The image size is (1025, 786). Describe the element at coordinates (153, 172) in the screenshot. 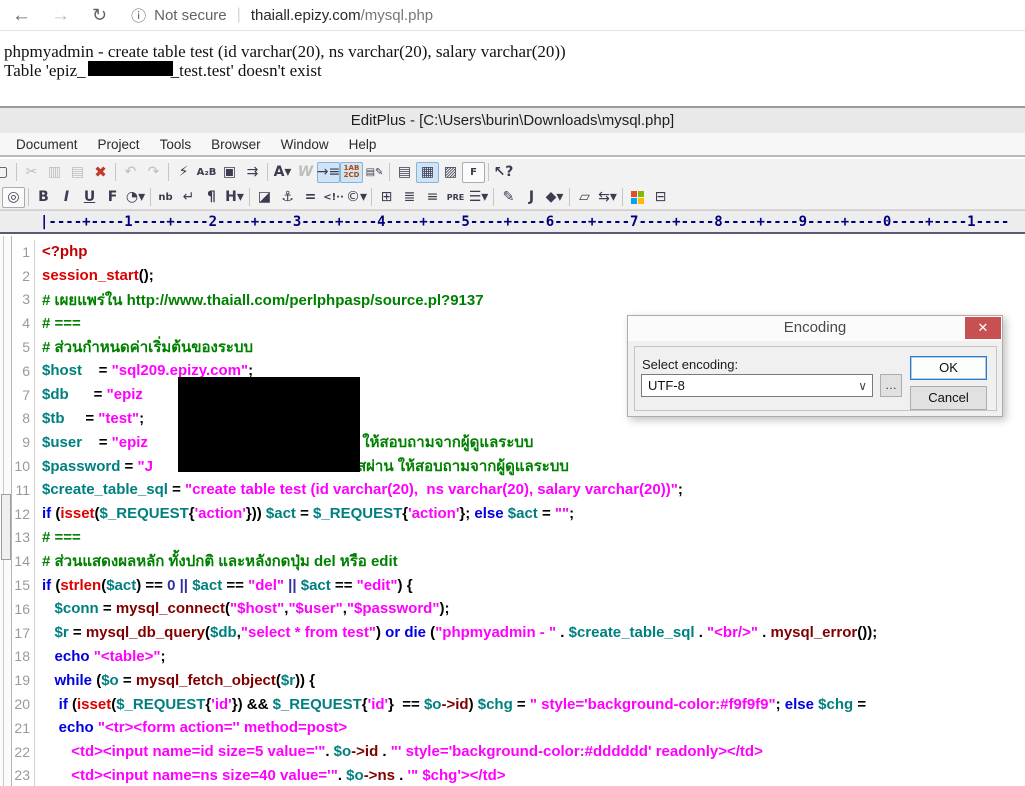

I see `redo-icon: ↷` at that location.